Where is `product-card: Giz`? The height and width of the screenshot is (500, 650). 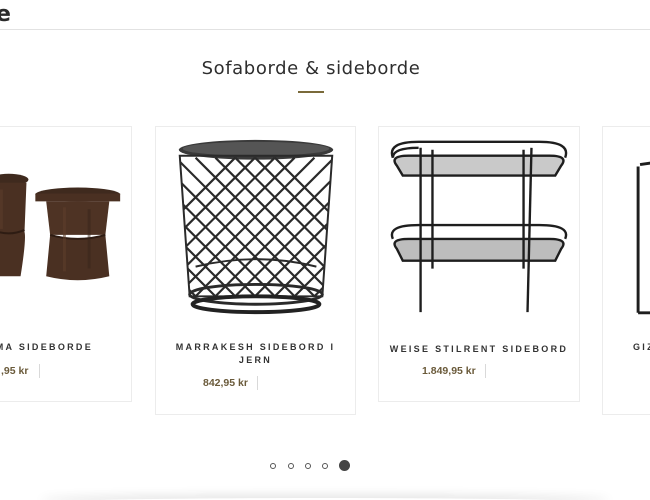
product-card: Giz is located at coordinates (626, 270).